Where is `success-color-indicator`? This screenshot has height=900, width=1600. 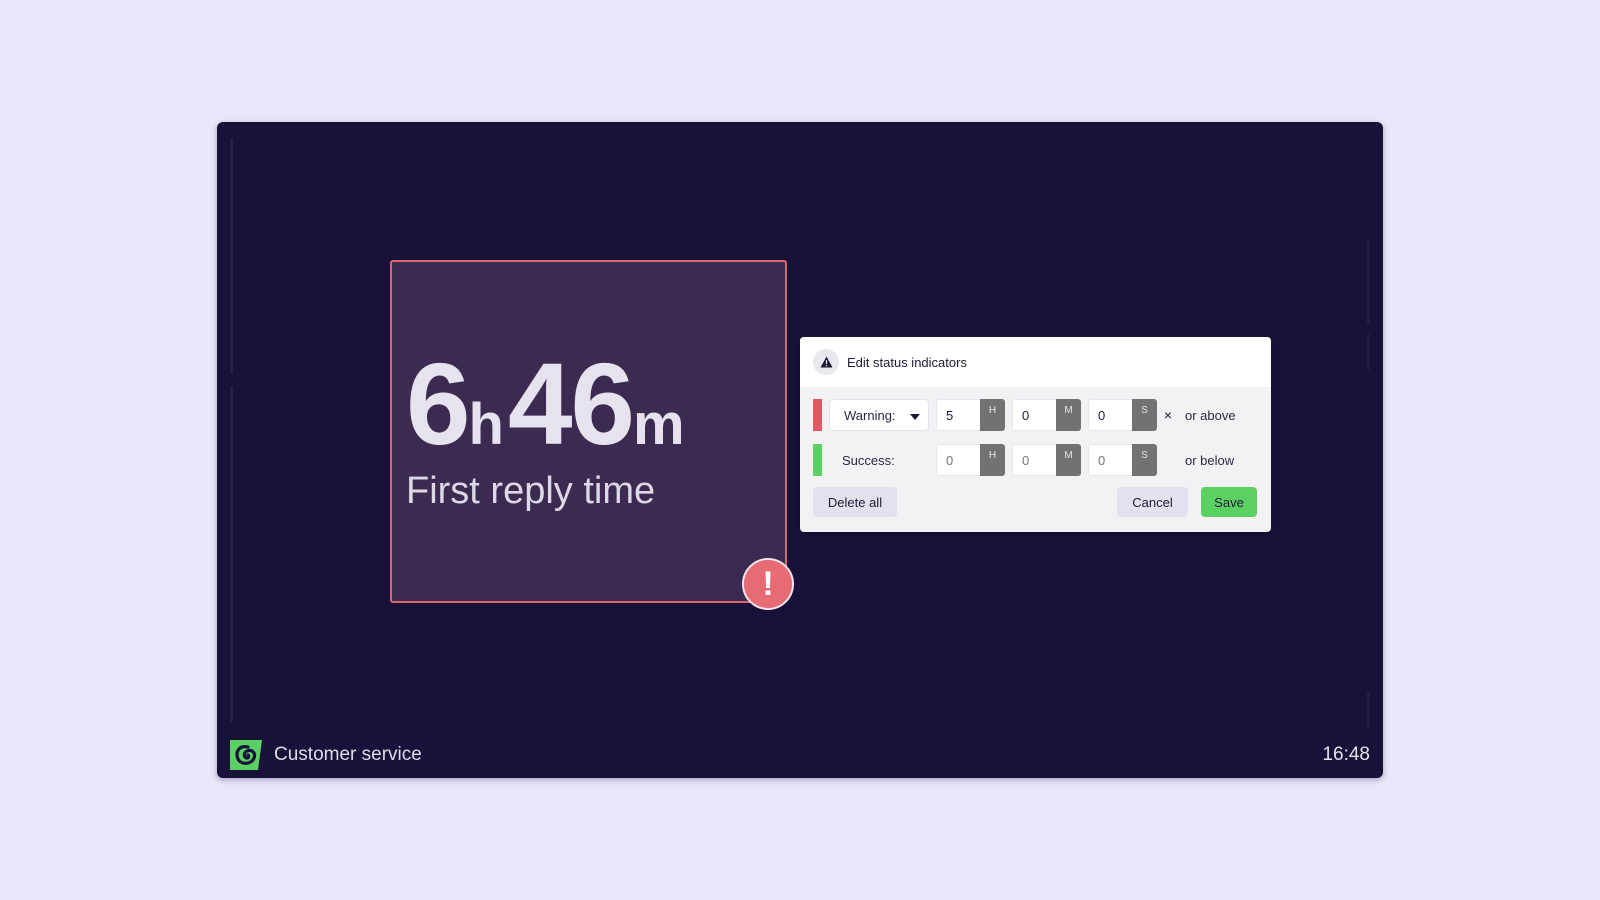
success-color-indicator is located at coordinates (817, 460).